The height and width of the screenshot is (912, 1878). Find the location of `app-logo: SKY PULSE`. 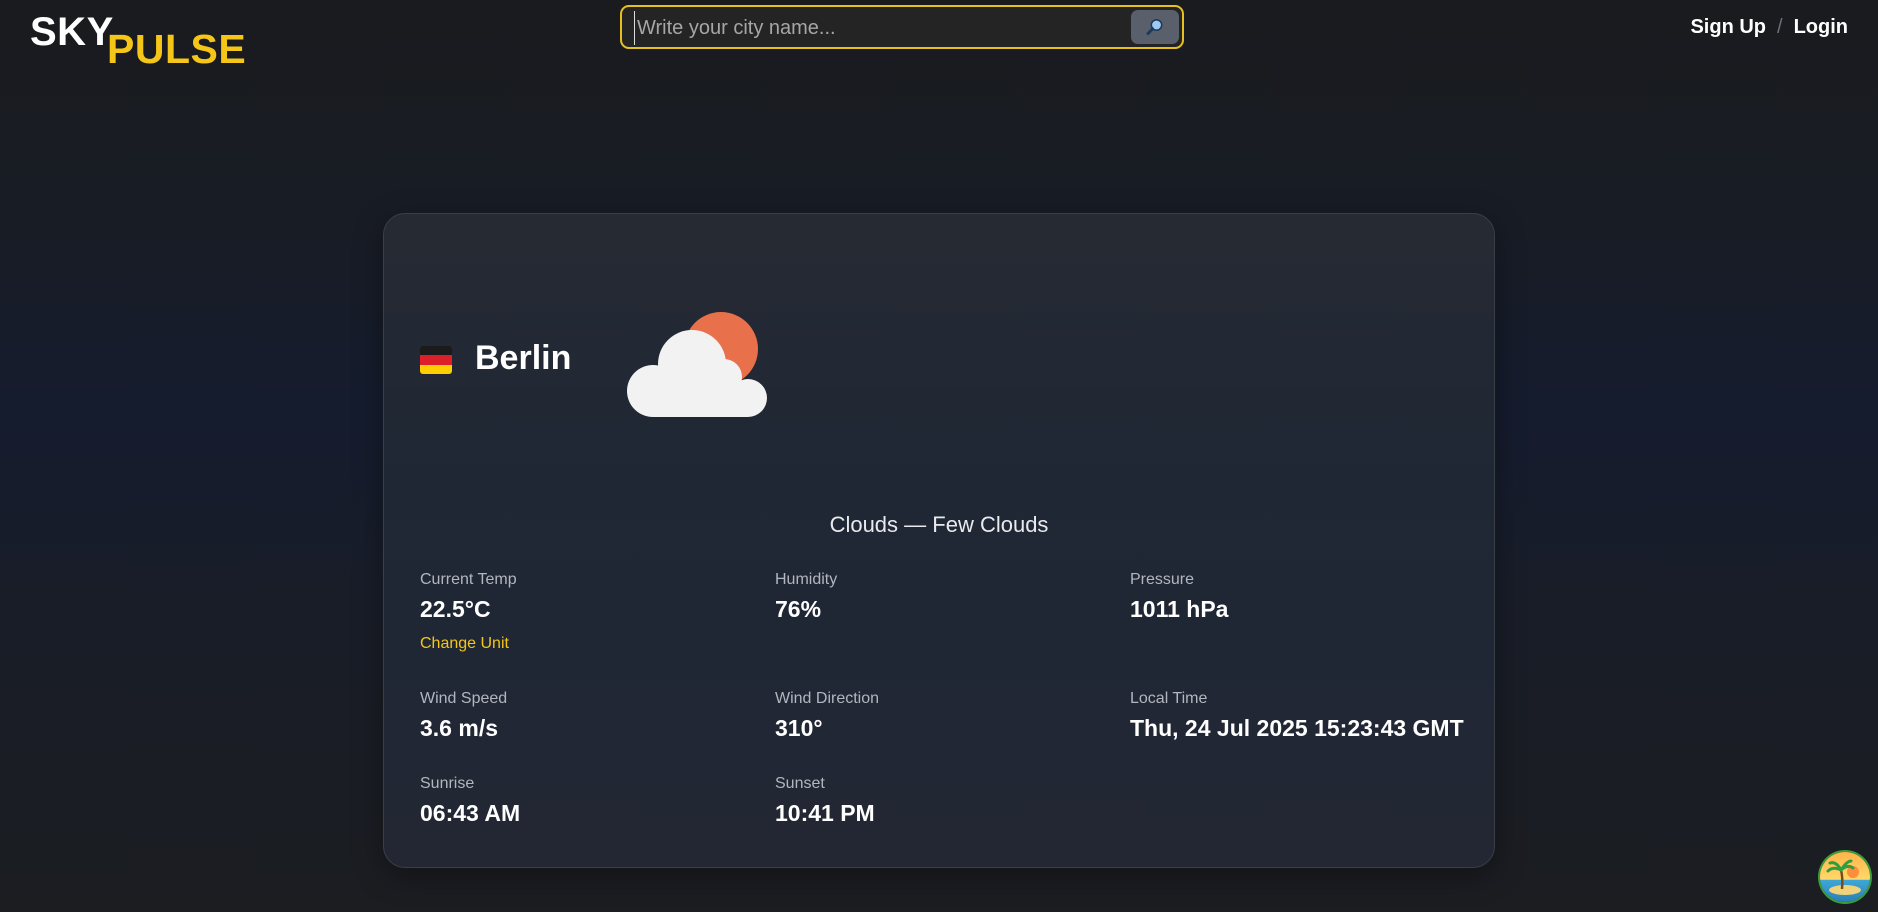

app-logo: SKY PULSE is located at coordinates (138, 40).